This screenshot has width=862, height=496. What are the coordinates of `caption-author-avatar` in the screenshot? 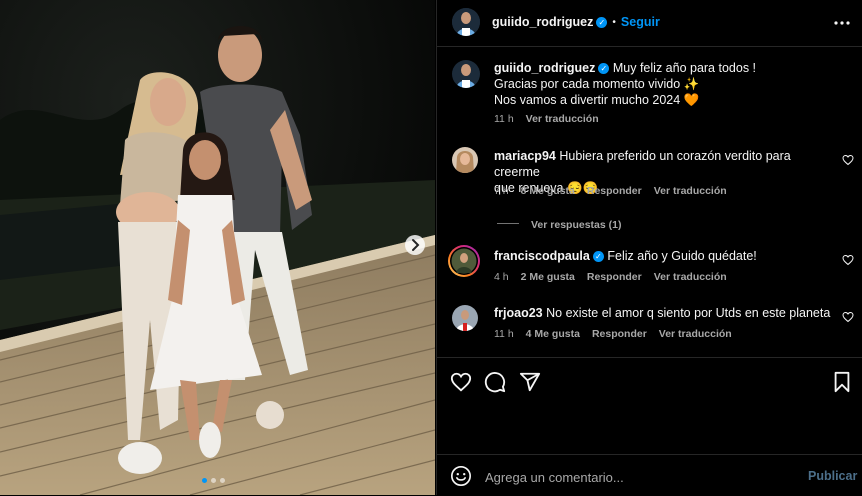 It's located at (466, 74).